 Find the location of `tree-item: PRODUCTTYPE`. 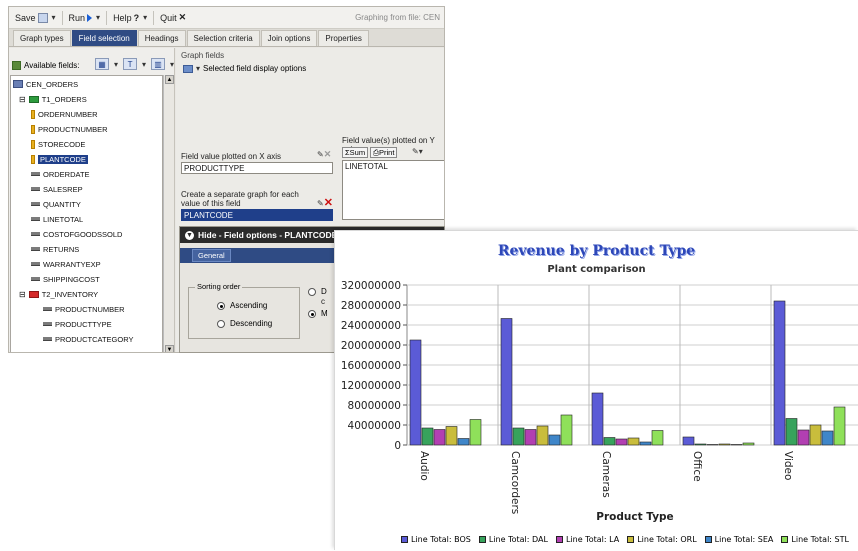

tree-item: PRODUCTTYPE is located at coordinates (77, 324).